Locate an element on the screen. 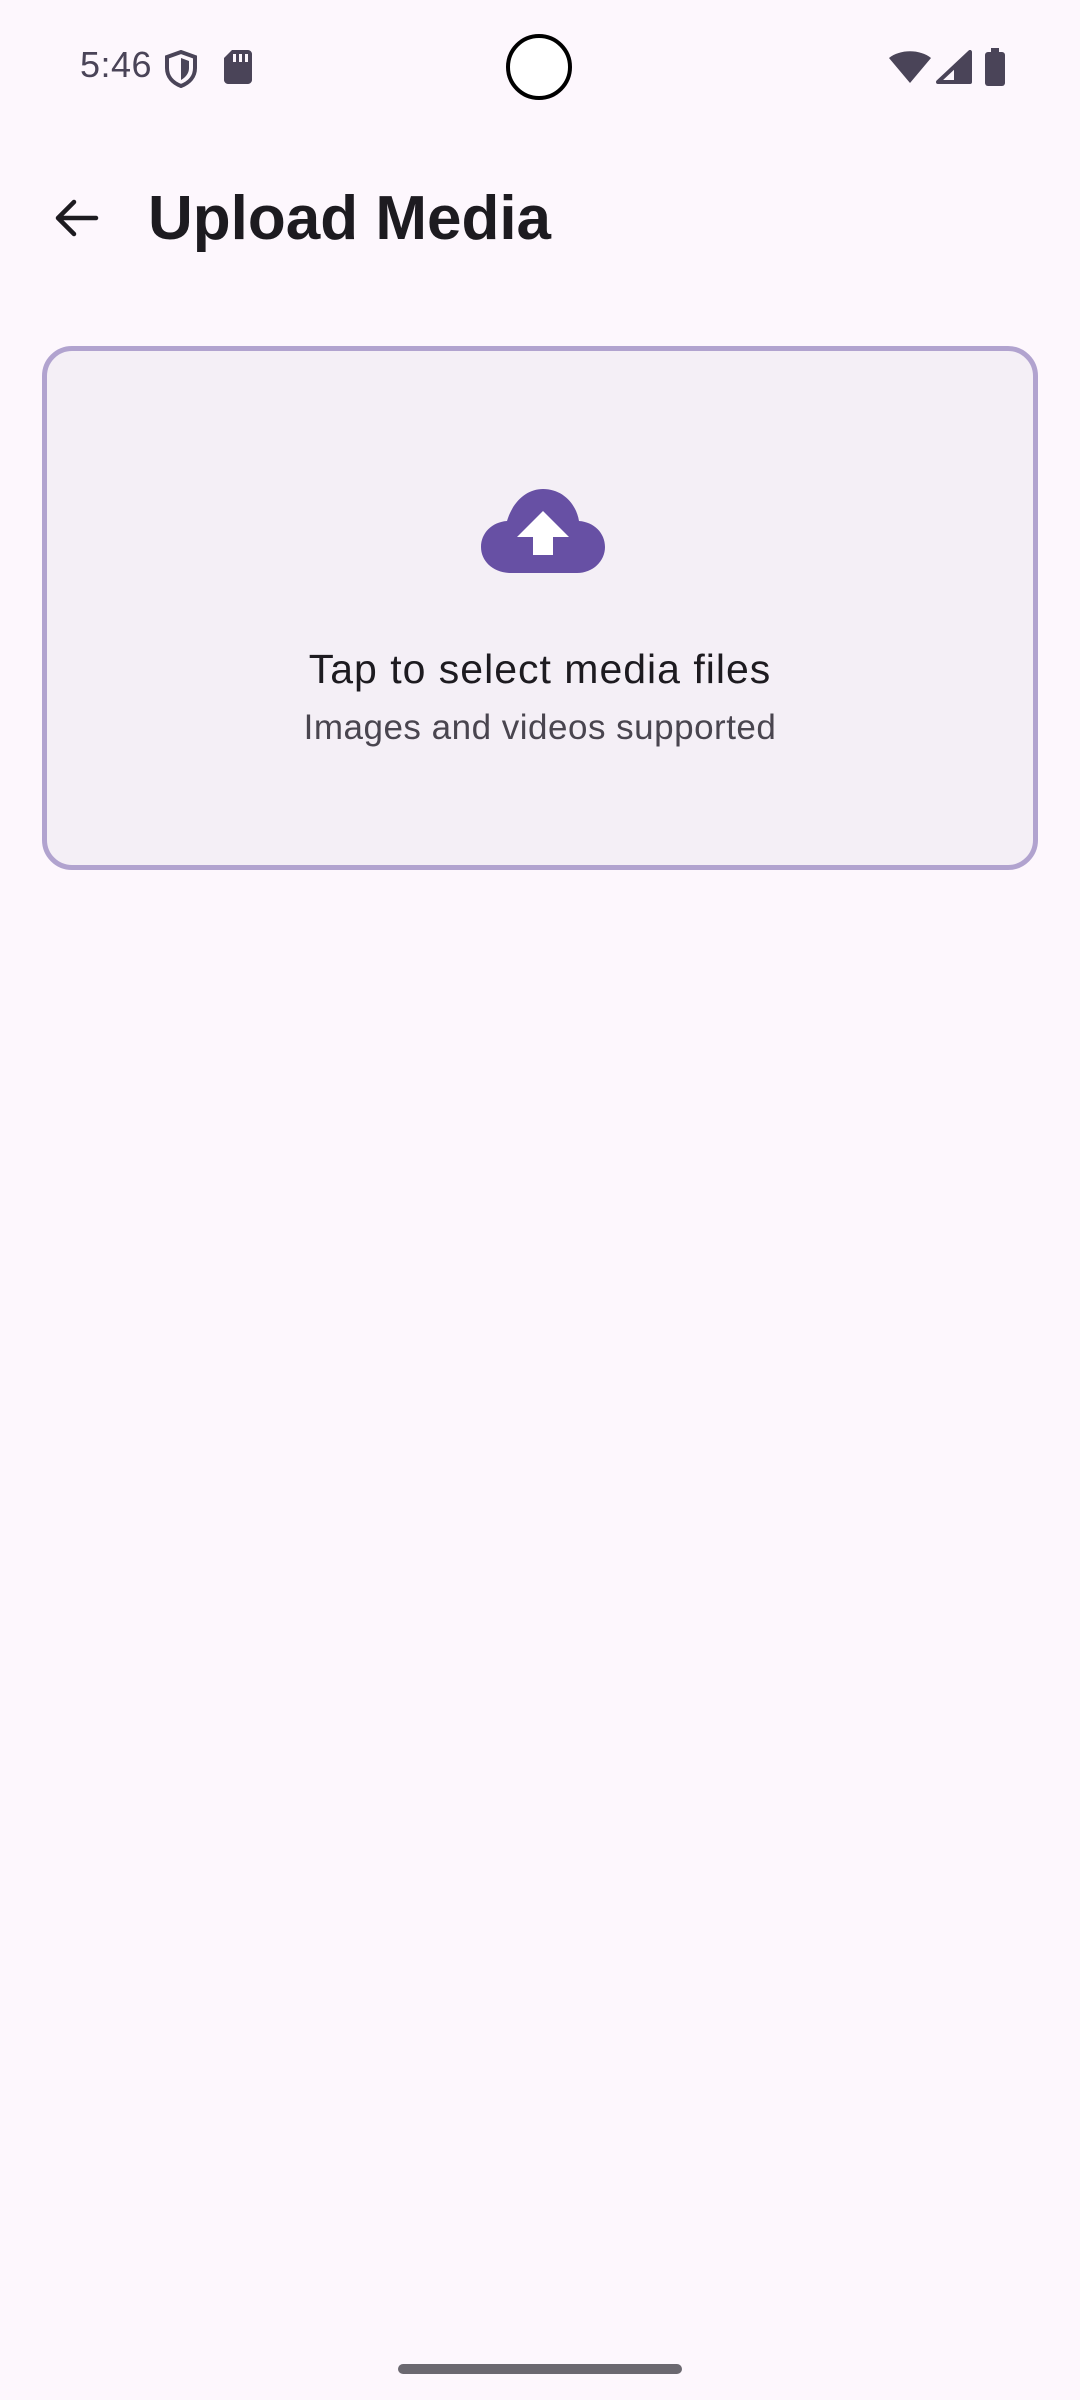 The width and height of the screenshot is (1080, 2400). status-time: 5:46 is located at coordinates (116, 64).